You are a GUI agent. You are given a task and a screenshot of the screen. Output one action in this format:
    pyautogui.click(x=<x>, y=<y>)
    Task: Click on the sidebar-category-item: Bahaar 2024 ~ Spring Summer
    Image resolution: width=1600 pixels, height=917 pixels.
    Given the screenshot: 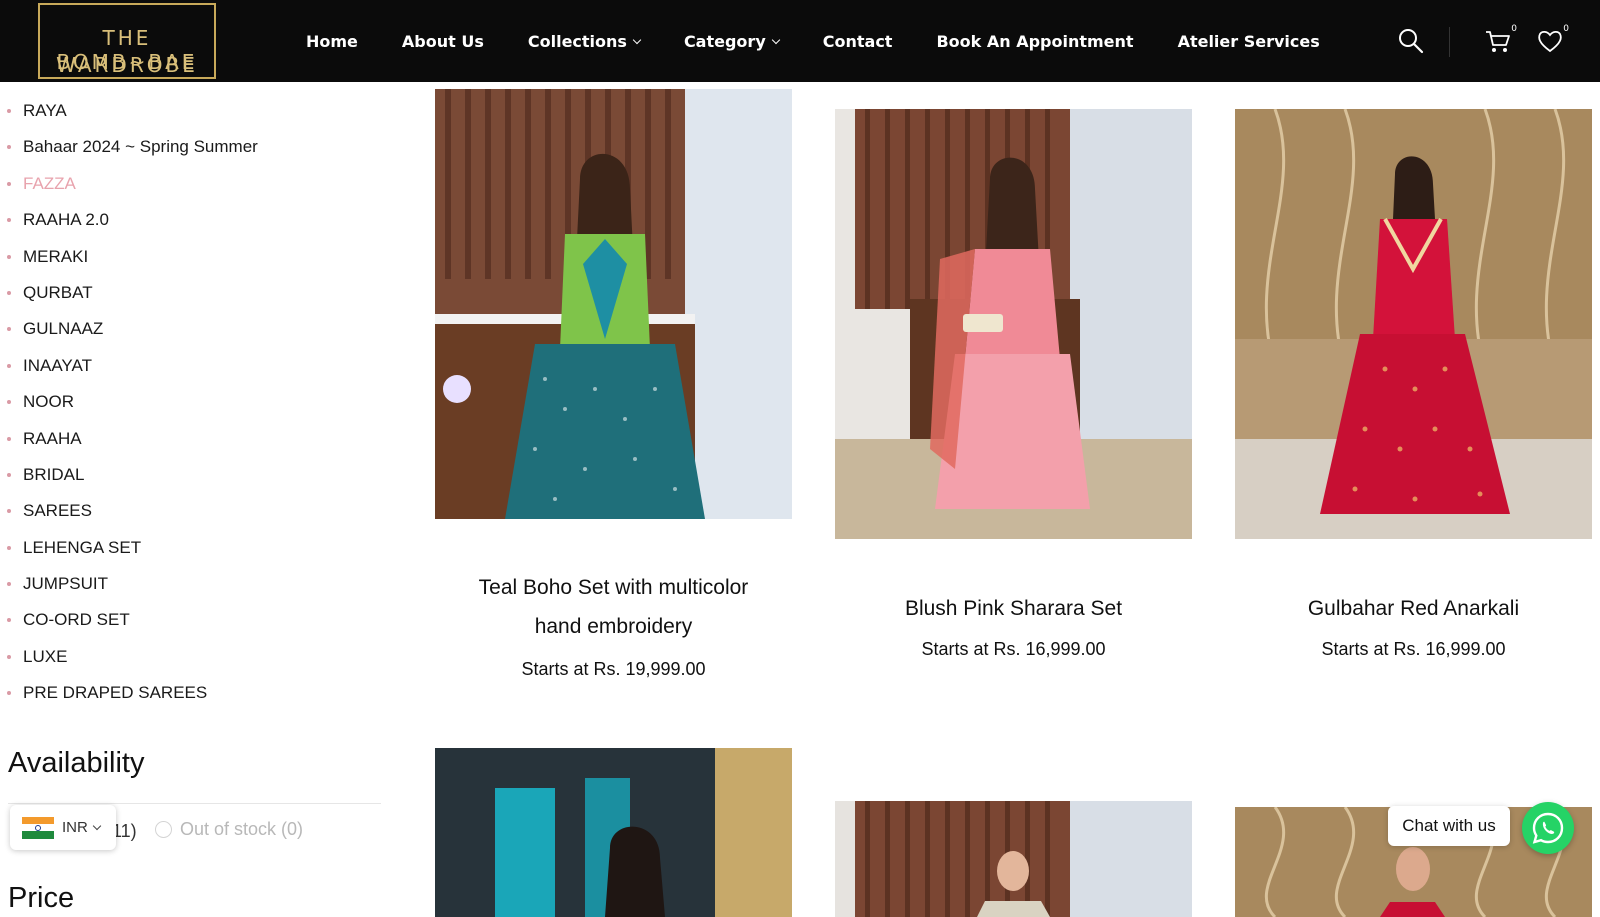 What is the action you would take?
    pyautogui.click(x=129, y=152)
    